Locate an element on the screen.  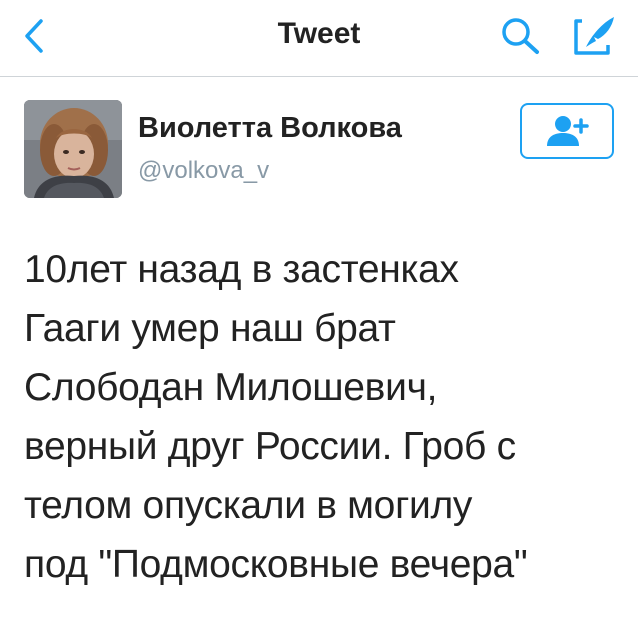
compose-tweet-button is located at coordinates (595, 35).